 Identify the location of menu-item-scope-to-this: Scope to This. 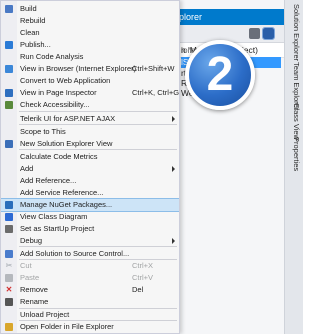
(90, 132).